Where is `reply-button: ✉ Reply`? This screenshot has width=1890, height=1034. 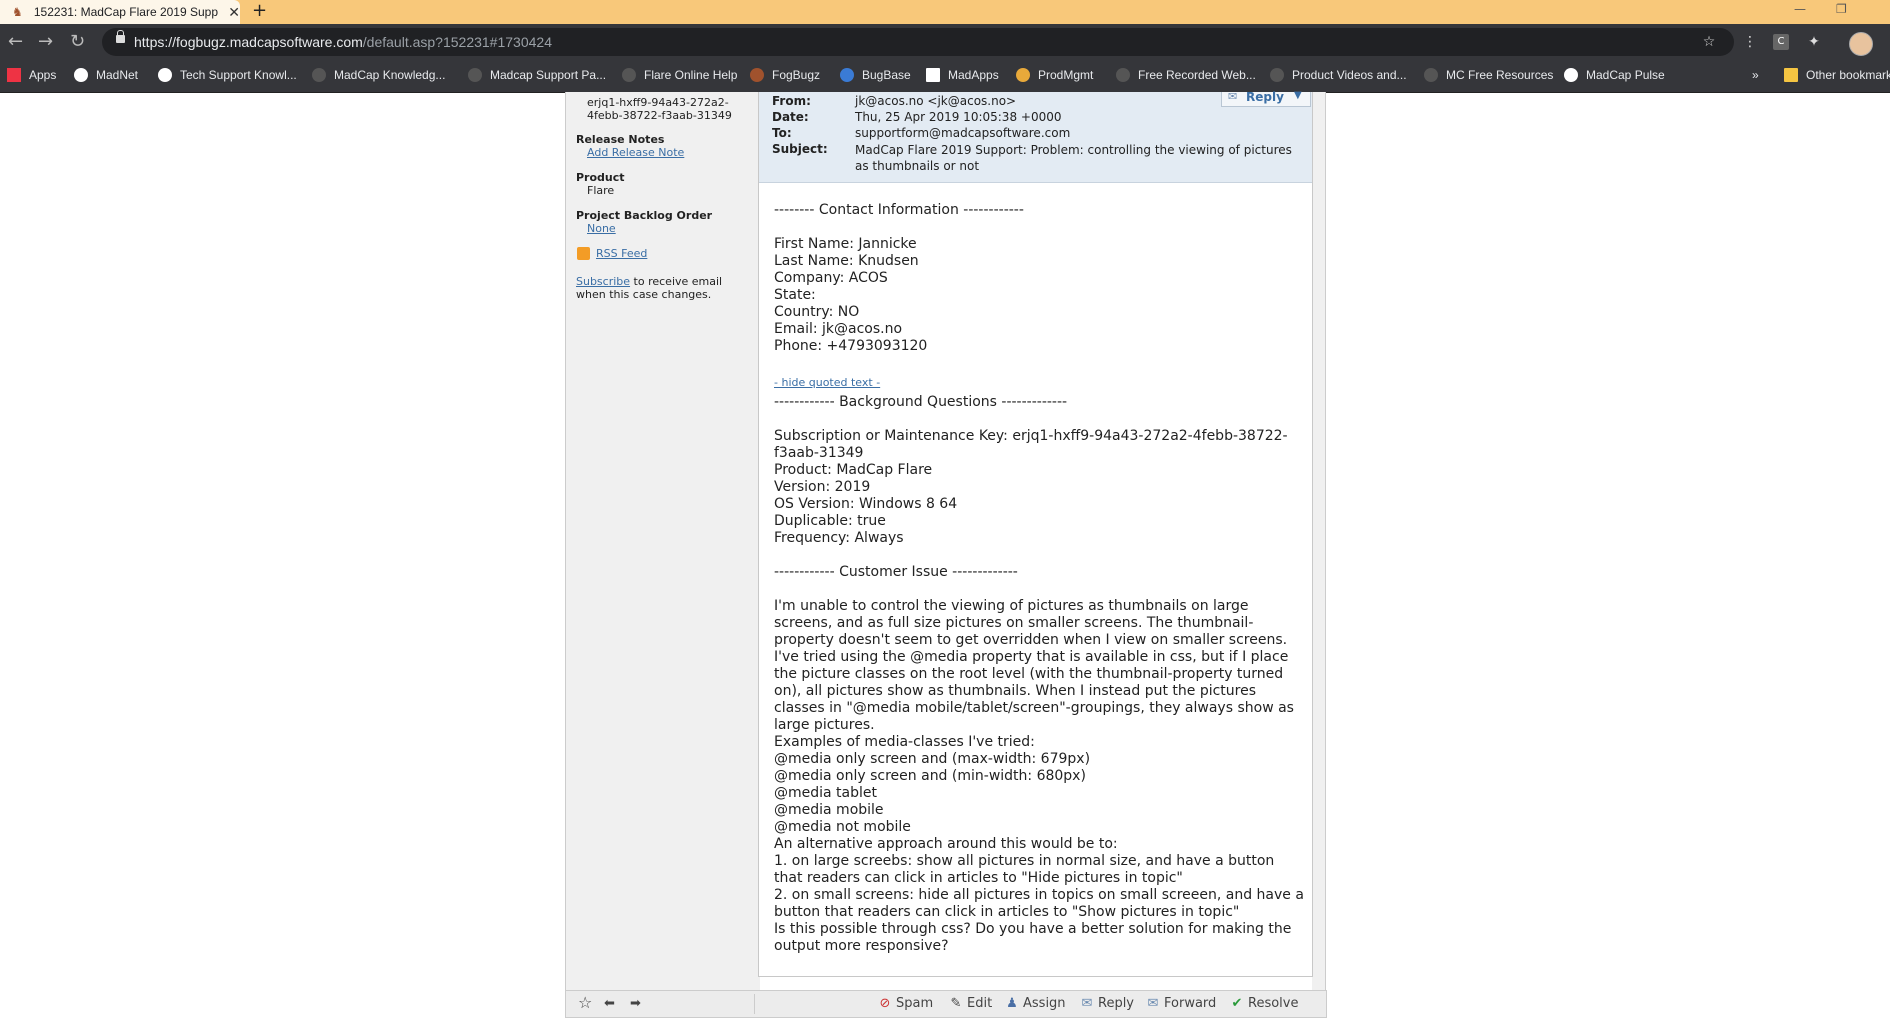
reply-button: ✉ Reply is located at coordinates (1107, 1003).